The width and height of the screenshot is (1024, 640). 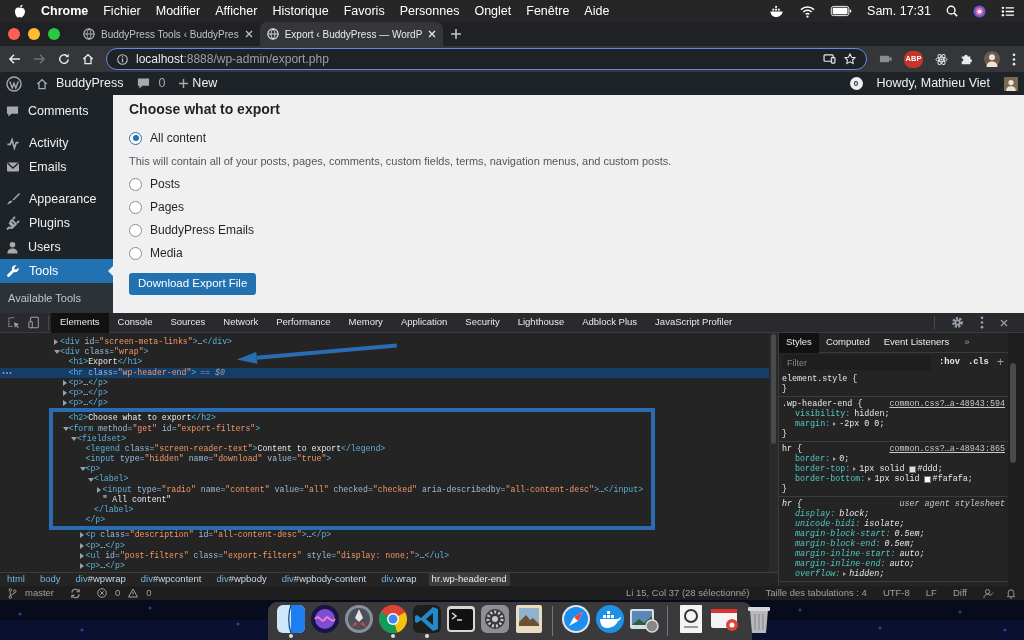 What do you see at coordinates (14, 322) in the screenshot?
I see `inspect-icon` at bounding box center [14, 322].